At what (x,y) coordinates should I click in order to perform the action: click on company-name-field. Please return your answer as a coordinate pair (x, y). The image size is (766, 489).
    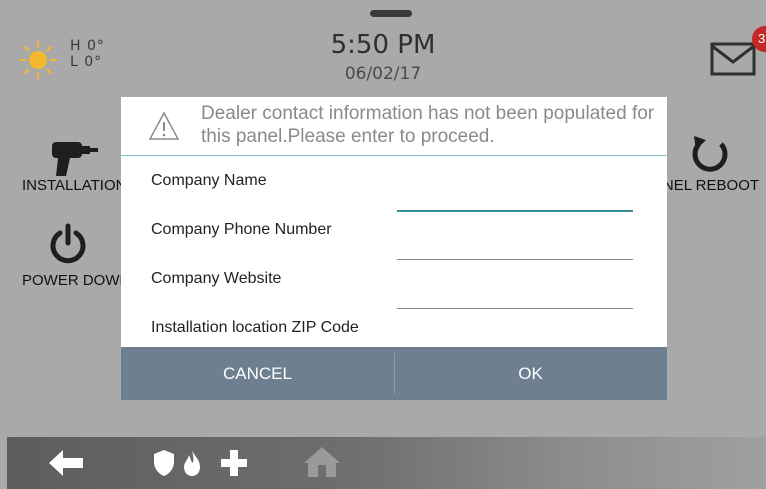
    Looking at the image, I should click on (515, 201).